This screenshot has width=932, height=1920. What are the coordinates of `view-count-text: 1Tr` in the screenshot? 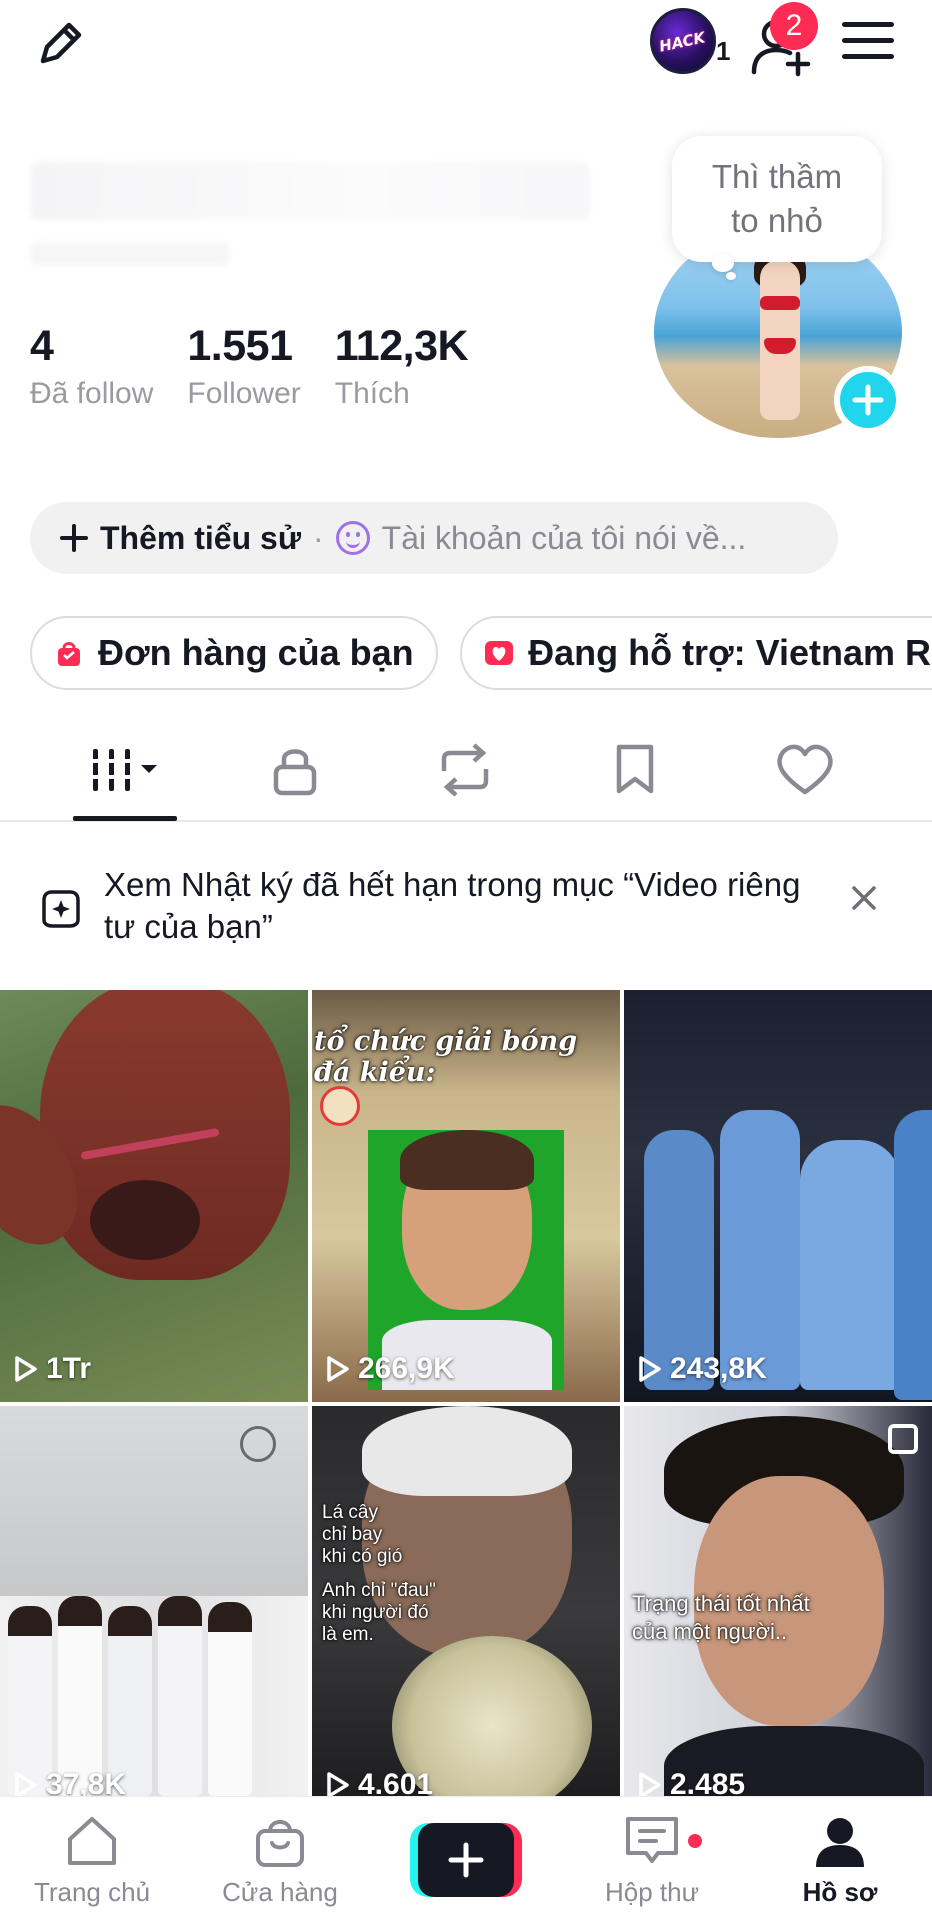 It's located at (69, 1368).